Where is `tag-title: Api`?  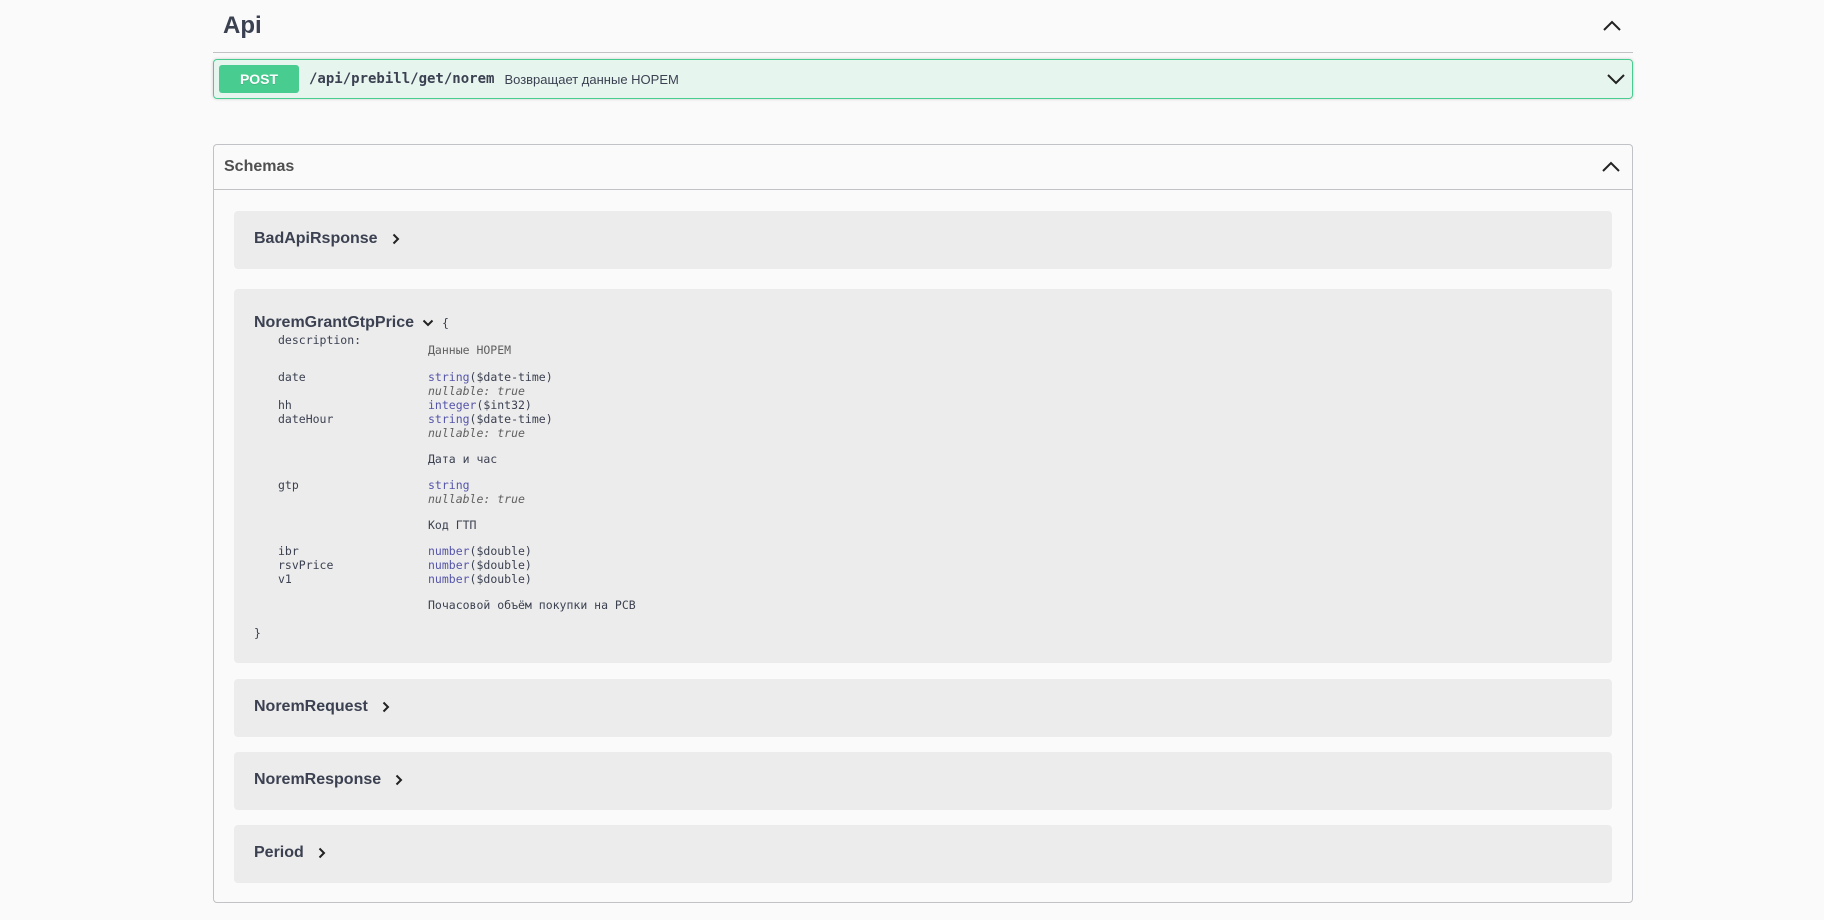
tag-title: Api is located at coordinates (242, 25).